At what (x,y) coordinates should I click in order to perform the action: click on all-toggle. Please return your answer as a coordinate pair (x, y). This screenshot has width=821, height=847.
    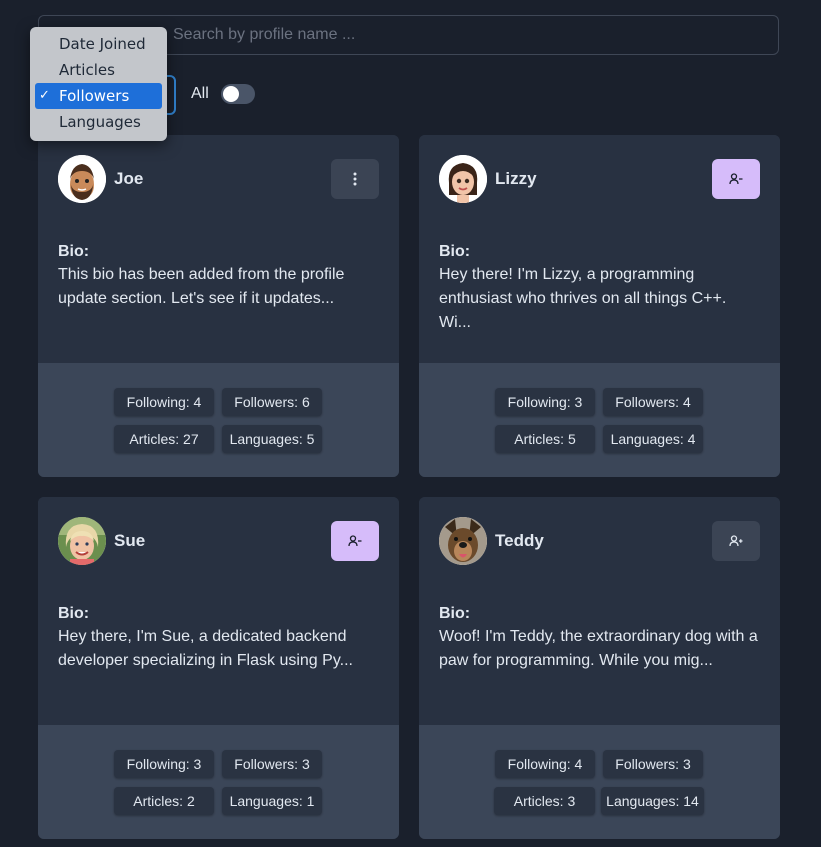
    Looking at the image, I should click on (237, 94).